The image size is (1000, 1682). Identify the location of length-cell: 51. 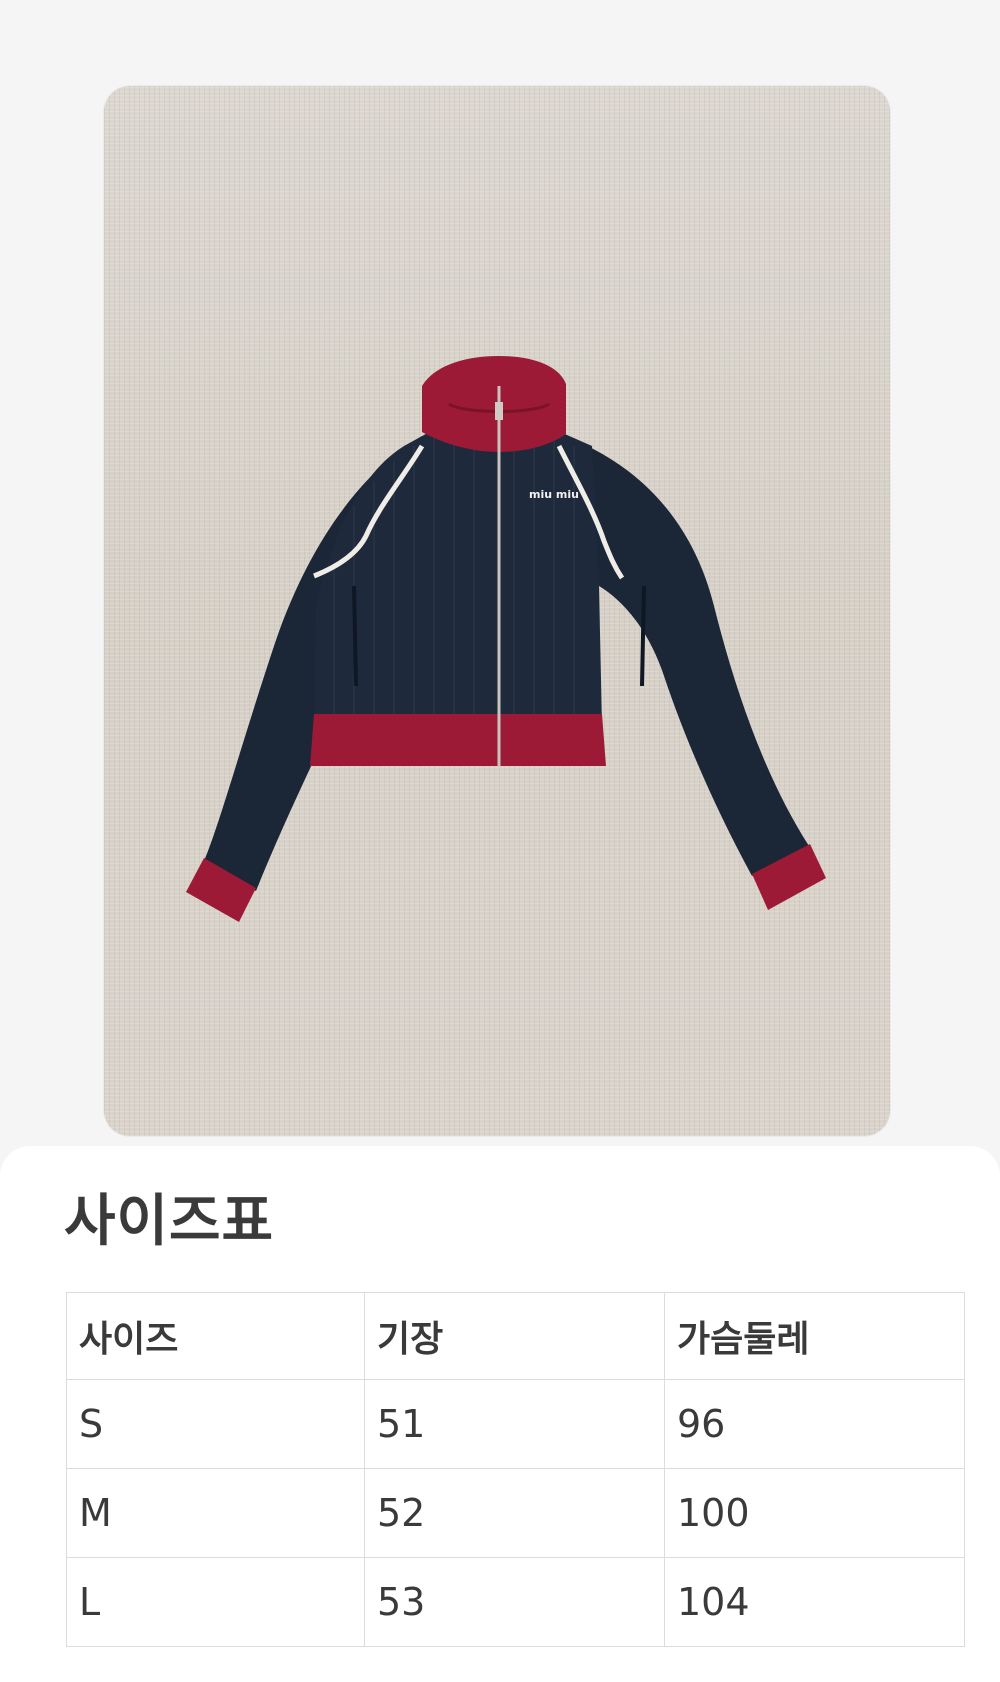
(514, 1424).